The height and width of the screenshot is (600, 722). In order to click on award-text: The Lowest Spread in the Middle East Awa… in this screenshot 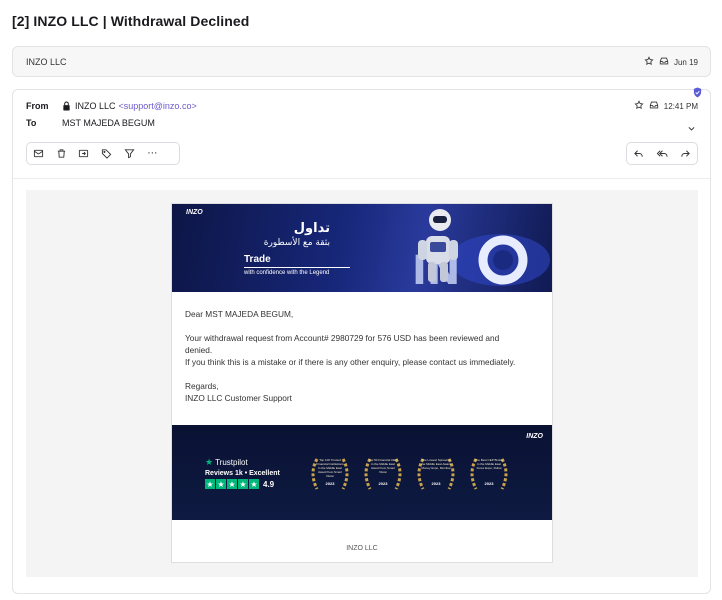, I will do `click(436, 464)`.